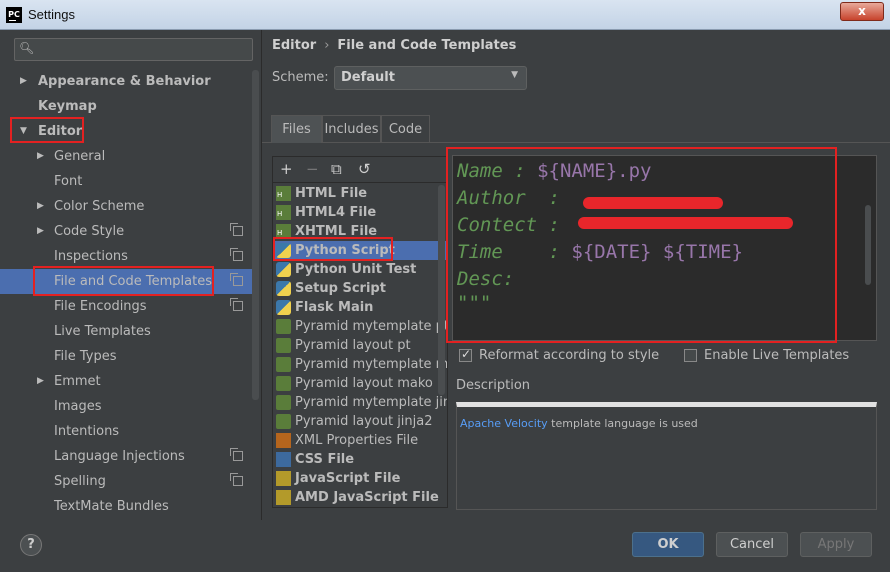 This screenshot has height=572, width=890. I want to click on sidebar-item-file-encodings: File Encodings, so click(129, 306).